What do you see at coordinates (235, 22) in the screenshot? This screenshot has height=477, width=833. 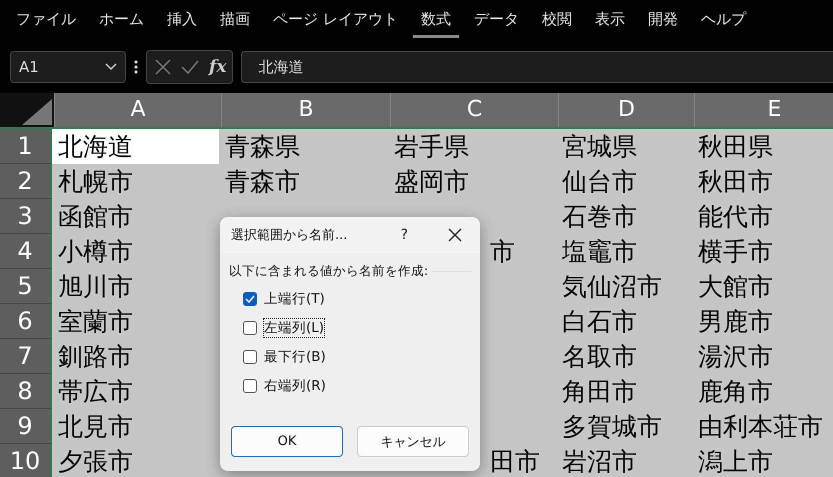 I see `menu-tab: 描画` at bounding box center [235, 22].